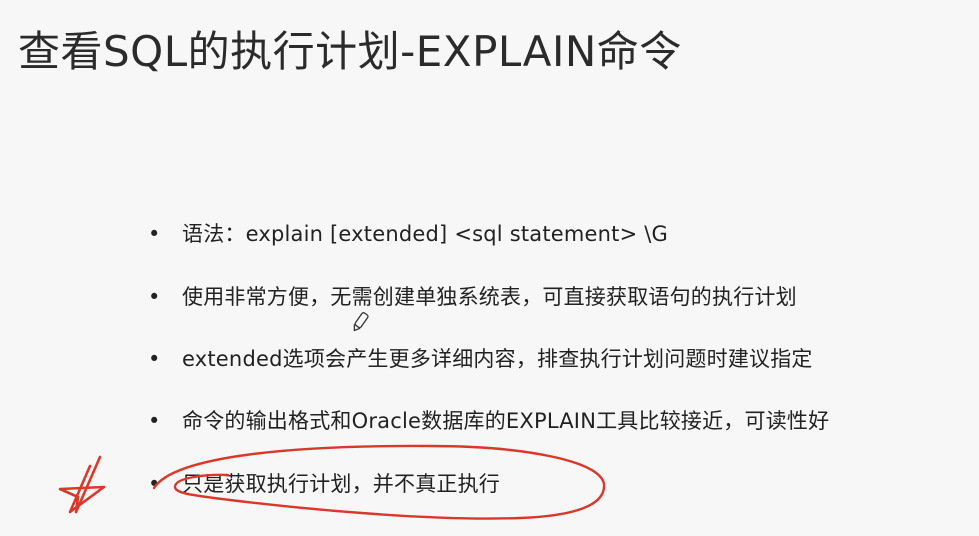  What do you see at coordinates (82, 484) in the screenshot?
I see `hand-drawn-star-icon` at bounding box center [82, 484].